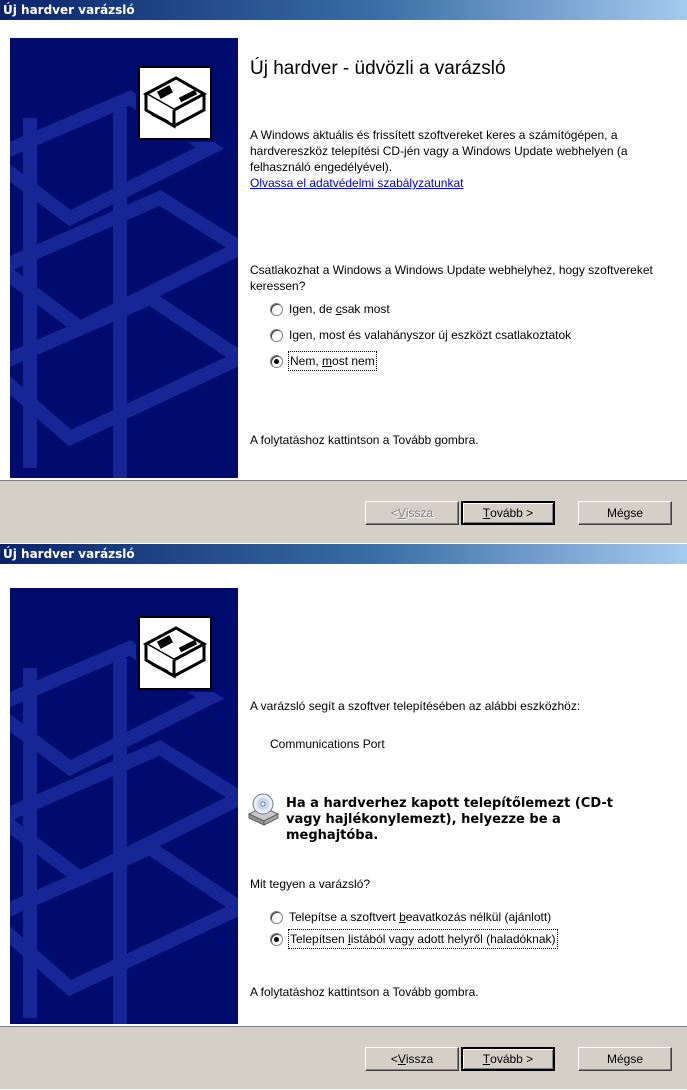  What do you see at coordinates (263, 809) in the screenshot?
I see `cd-drive-icon` at bounding box center [263, 809].